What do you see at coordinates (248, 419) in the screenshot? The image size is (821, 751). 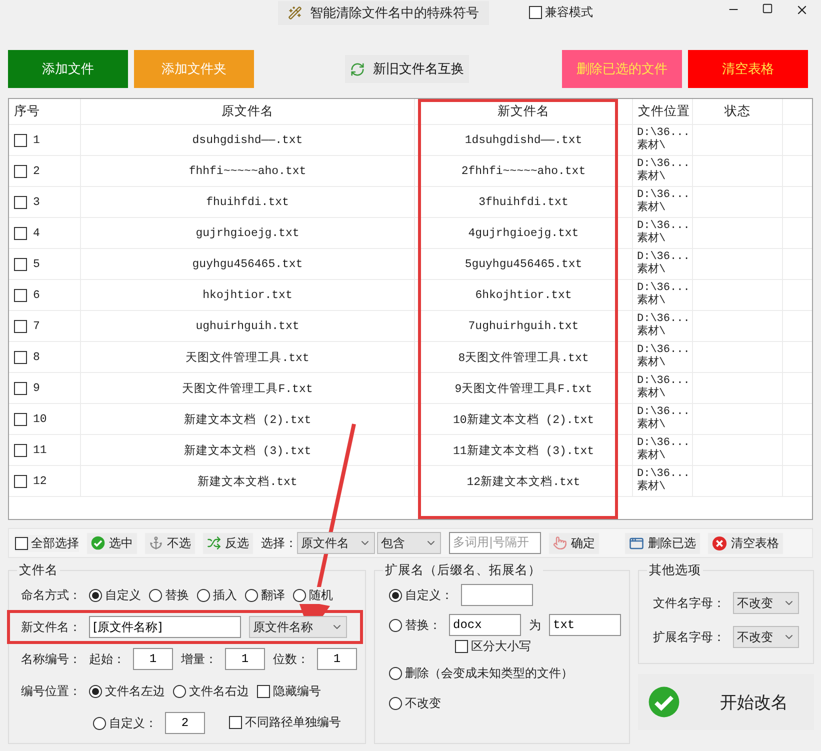 I see `original-file-name: 新建文本文档 (2).txt` at bounding box center [248, 419].